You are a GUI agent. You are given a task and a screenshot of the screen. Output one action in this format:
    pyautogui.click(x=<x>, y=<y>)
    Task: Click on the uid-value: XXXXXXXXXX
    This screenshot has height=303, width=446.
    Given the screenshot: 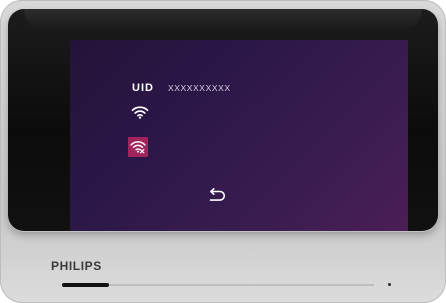 What is the action you would take?
    pyautogui.click(x=199, y=88)
    